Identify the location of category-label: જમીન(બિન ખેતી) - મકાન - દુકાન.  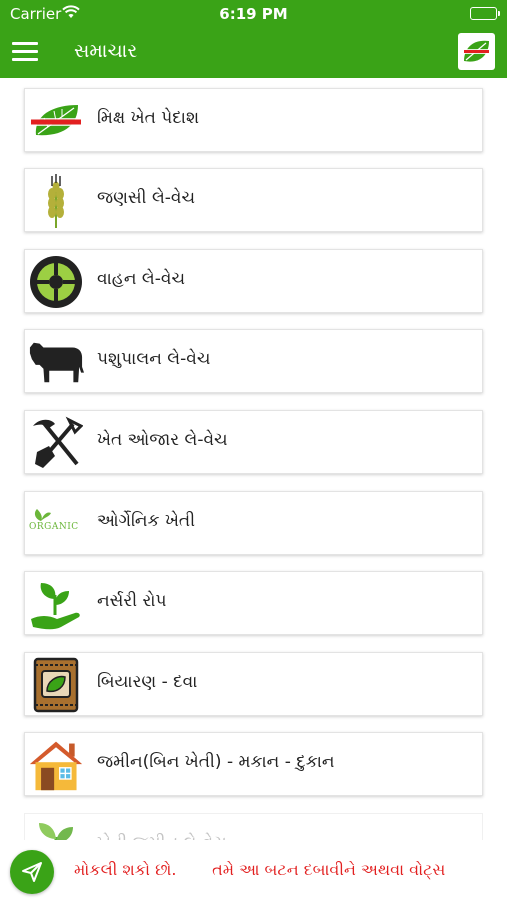
(216, 762).